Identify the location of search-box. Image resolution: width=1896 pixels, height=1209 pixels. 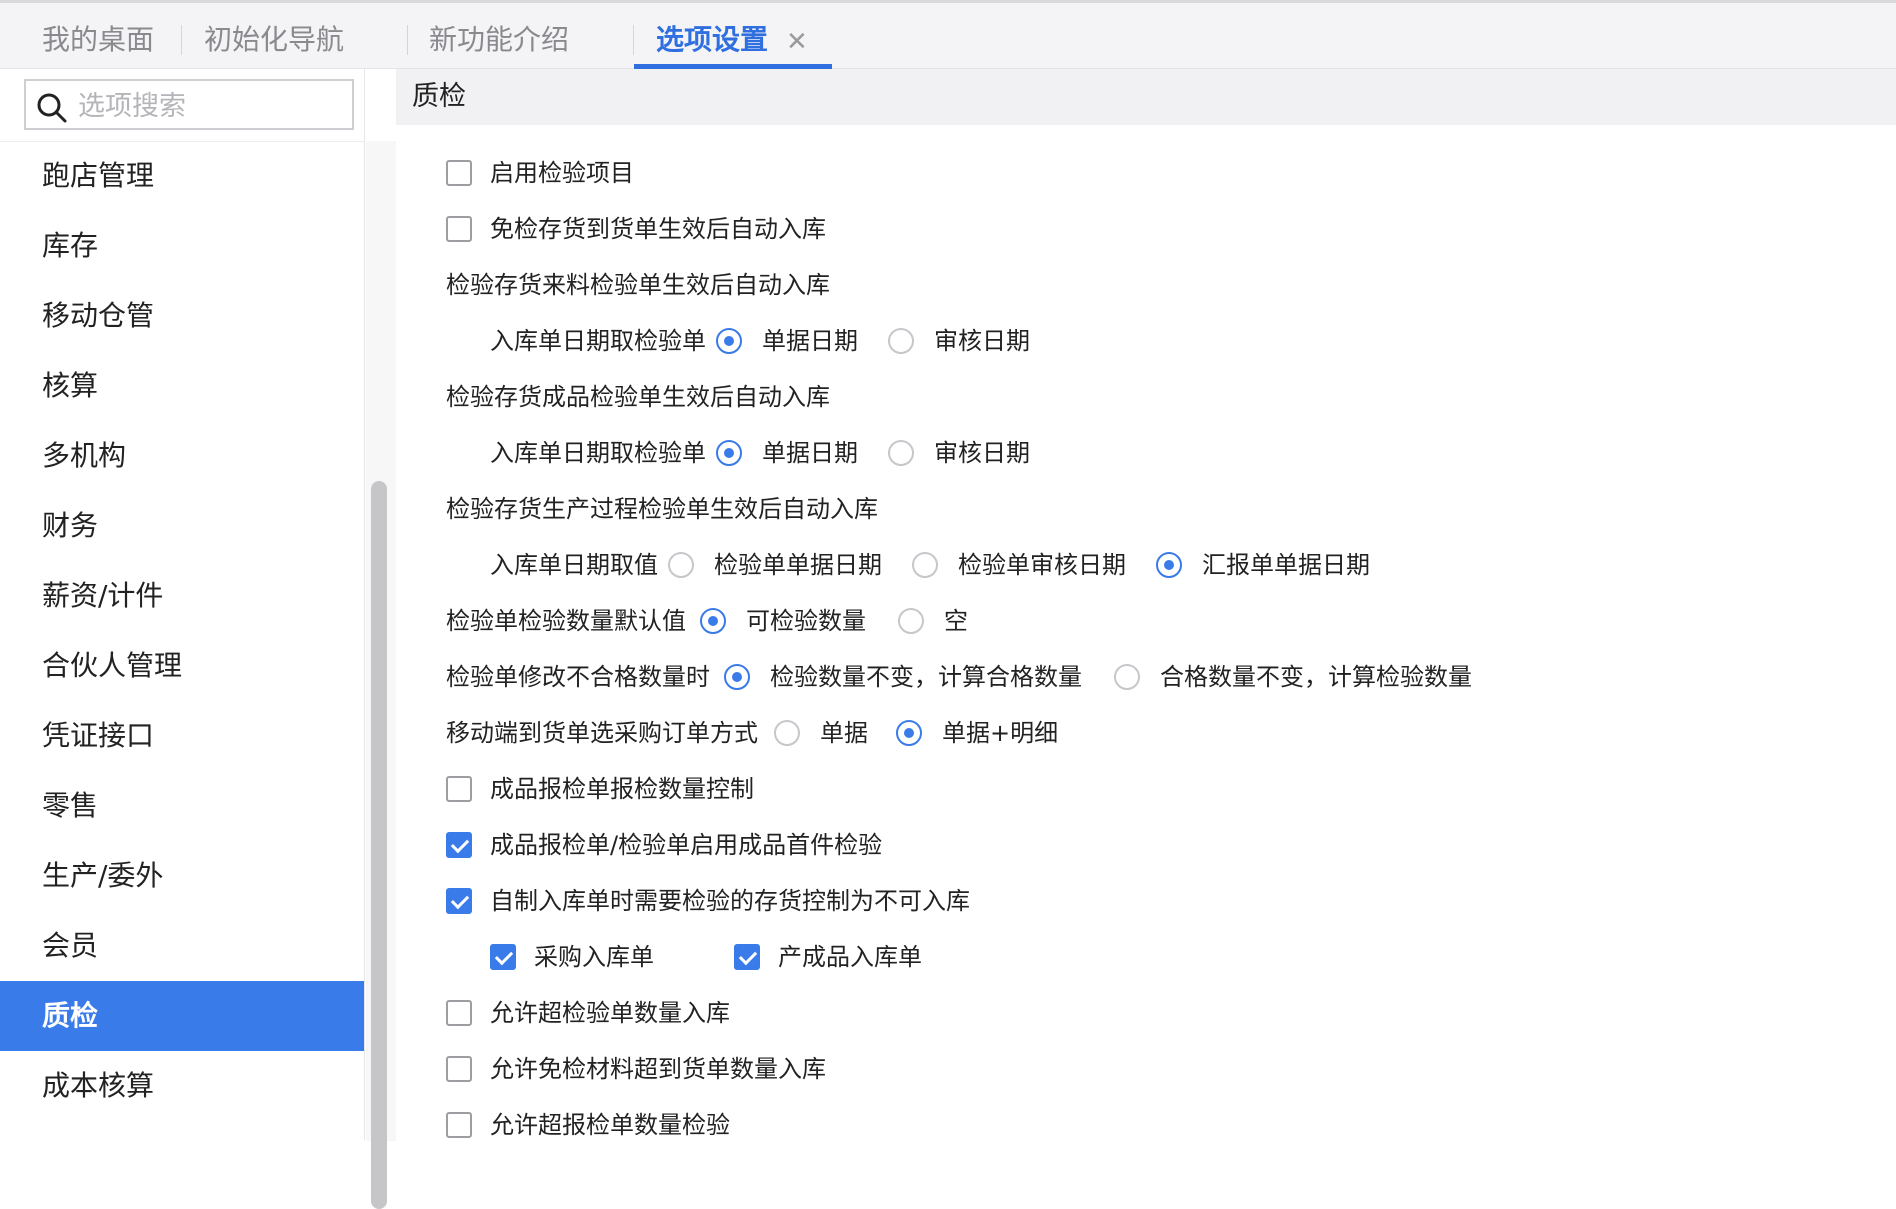
(189, 104).